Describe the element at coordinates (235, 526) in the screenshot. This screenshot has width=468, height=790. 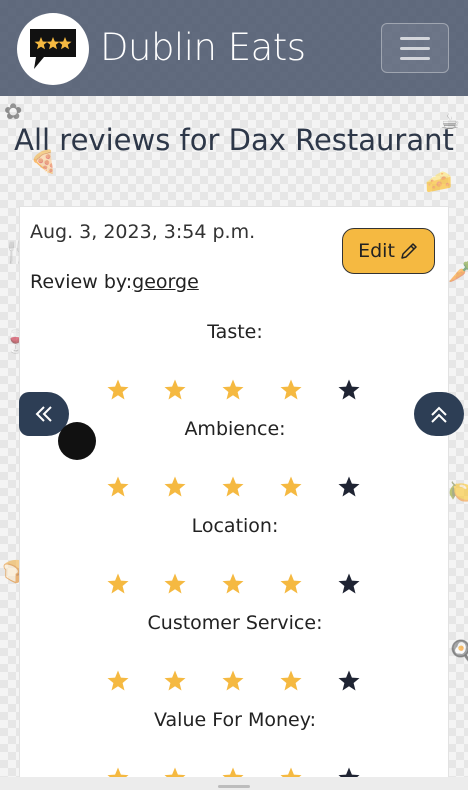
I see `rating-label: Location:` at that location.